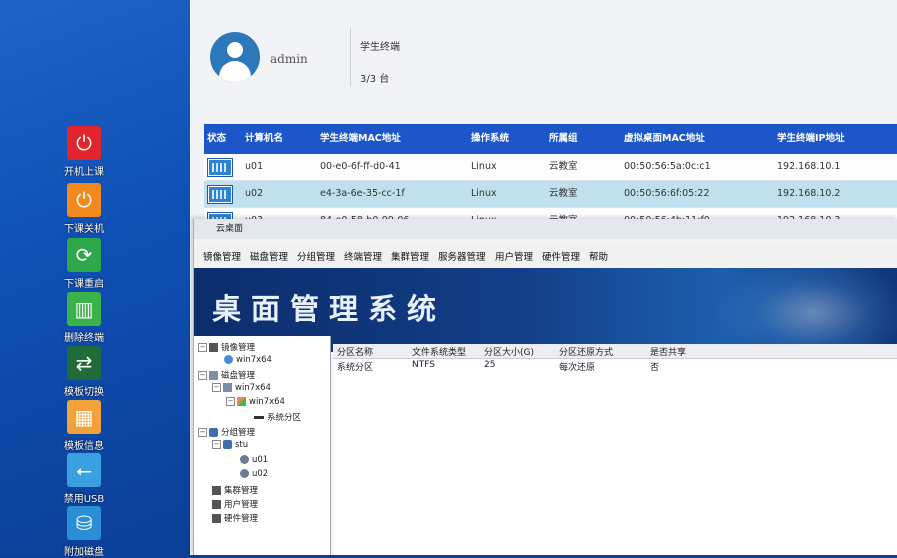 This screenshot has height=558, width=897. I want to click on cell-ip: 192.168.10.2, so click(809, 193).